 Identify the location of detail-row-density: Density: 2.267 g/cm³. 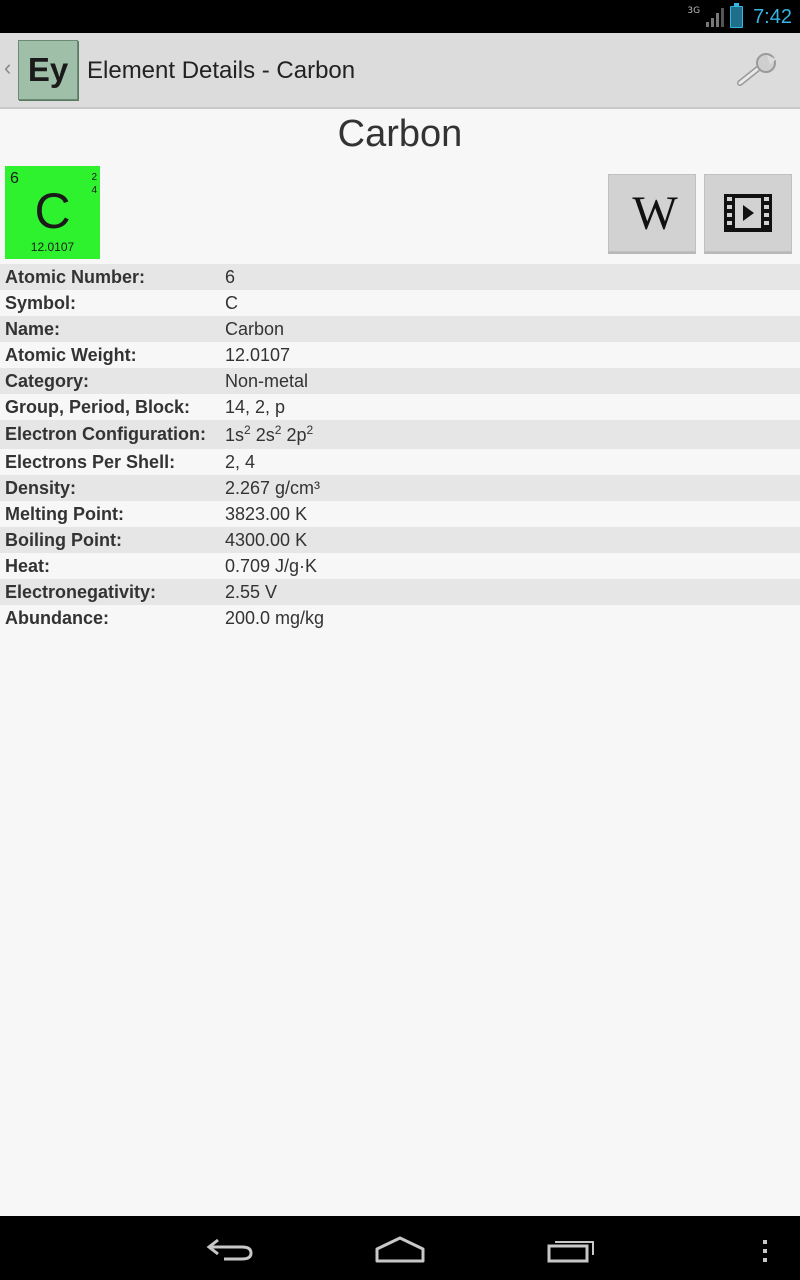
(400, 488).